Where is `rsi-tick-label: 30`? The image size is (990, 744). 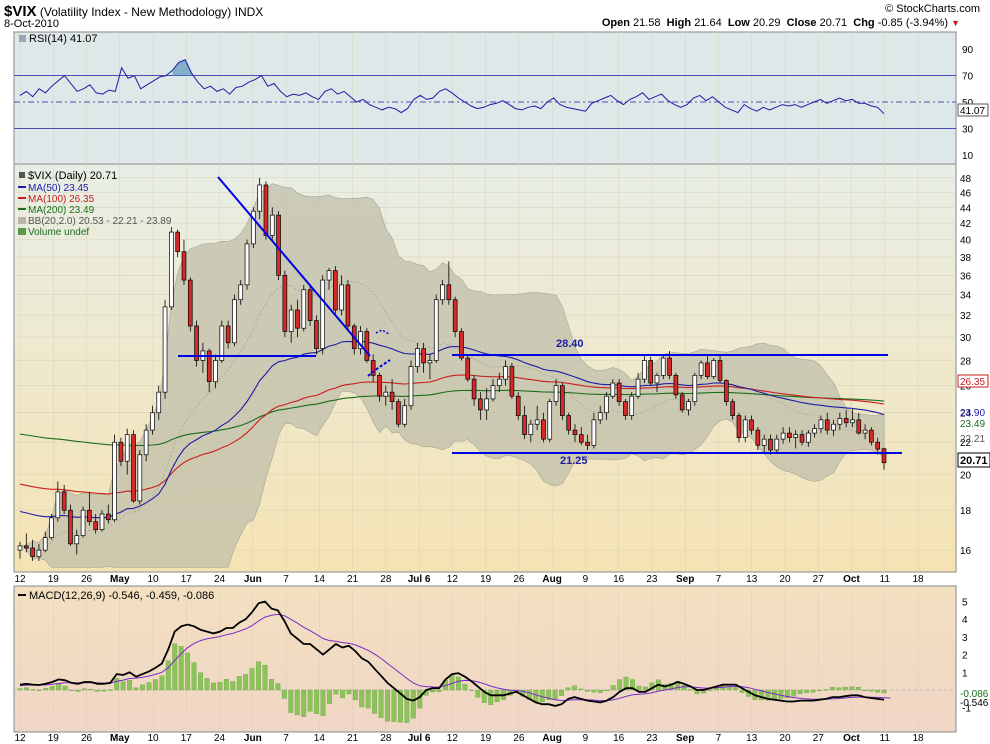
rsi-tick-label: 30 is located at coordinates (968, 129).